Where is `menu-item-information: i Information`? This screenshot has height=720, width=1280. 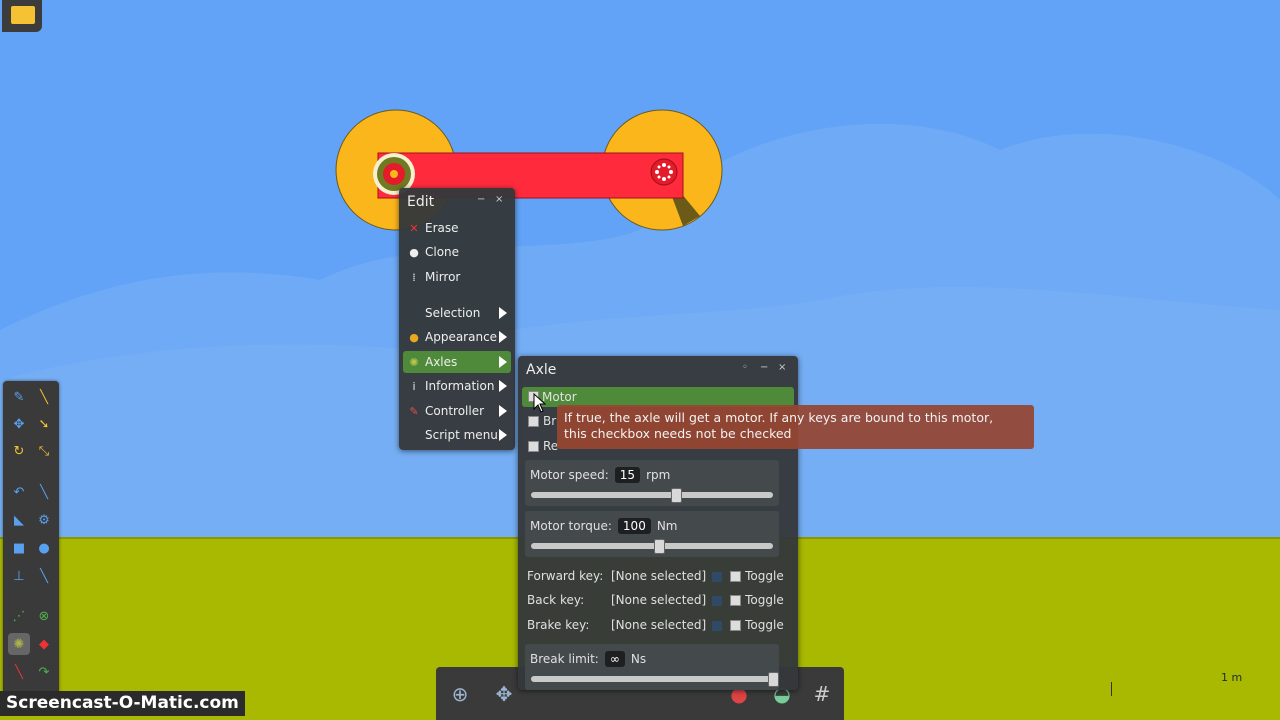 menu-item-information: i Information is located at coordinates (457, 386).